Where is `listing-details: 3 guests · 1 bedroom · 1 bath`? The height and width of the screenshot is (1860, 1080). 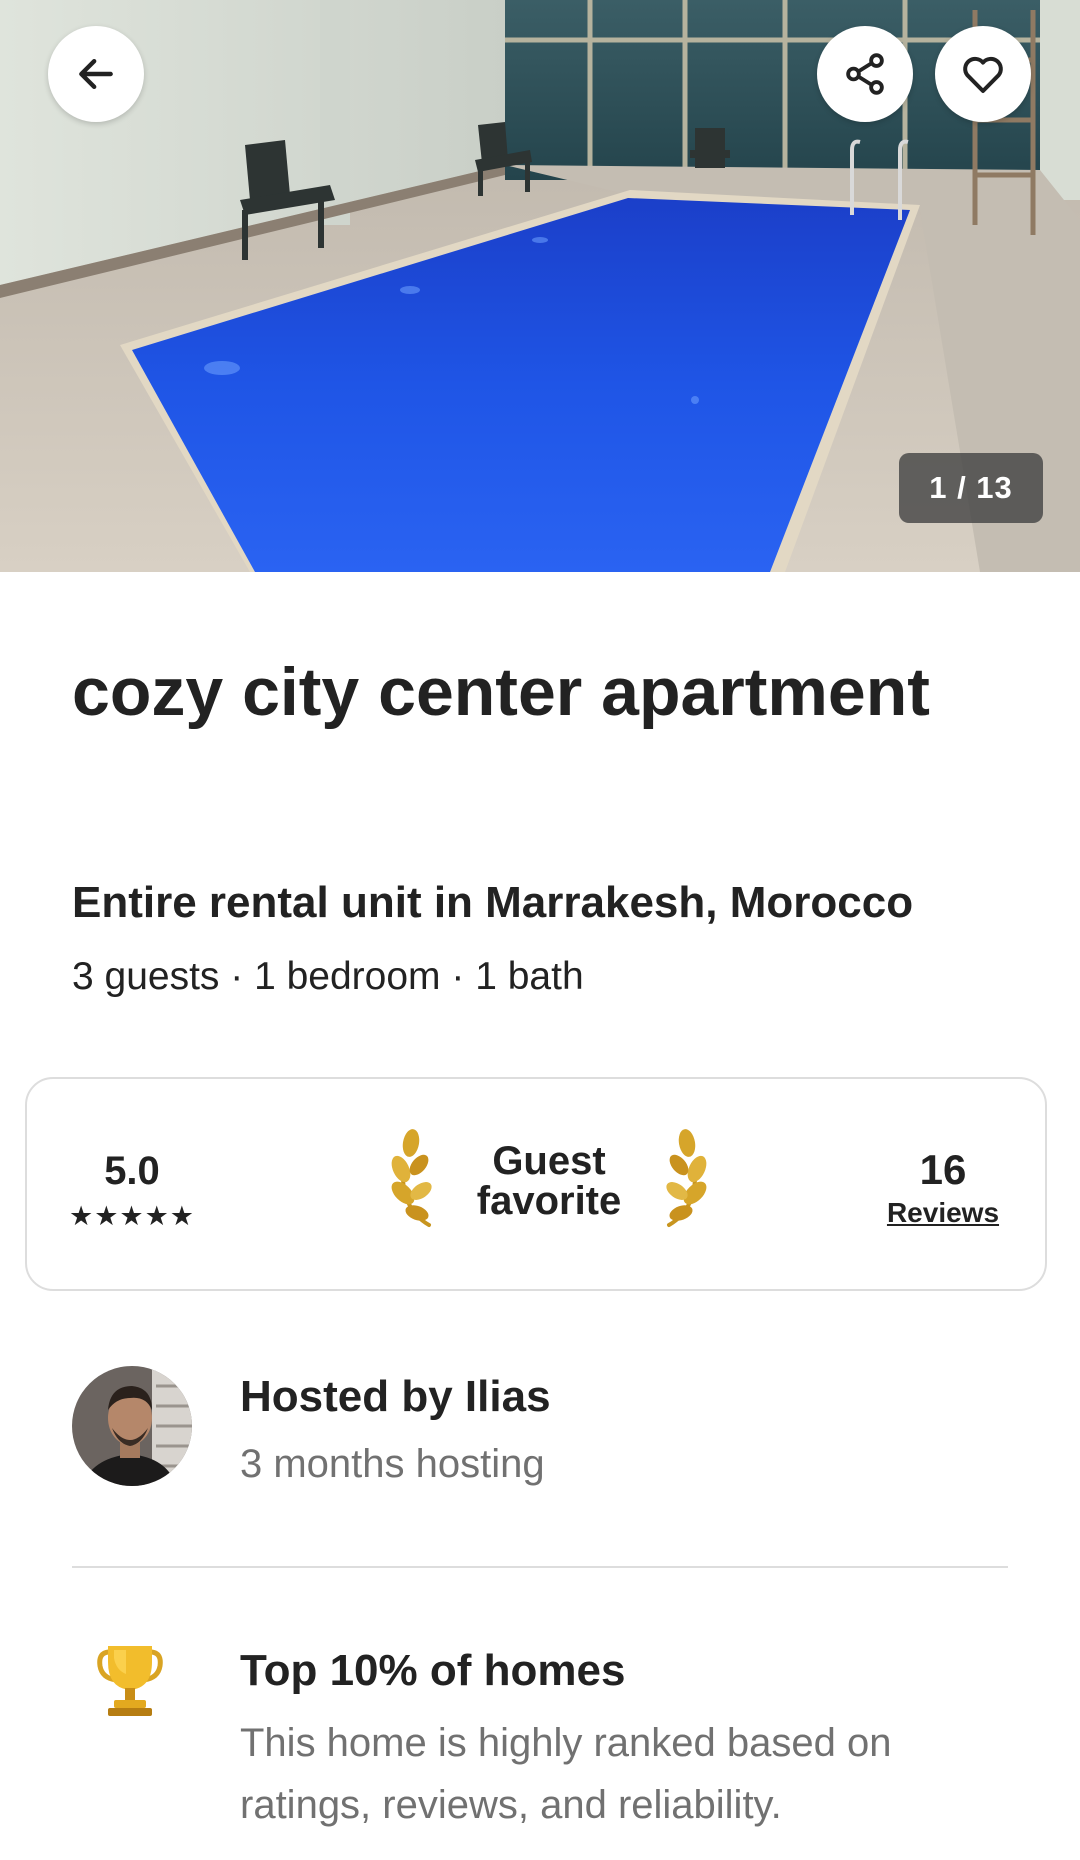 listing-details: 3 guests · 1 bedroom · 1 bath is located at coordinates (328, 976).